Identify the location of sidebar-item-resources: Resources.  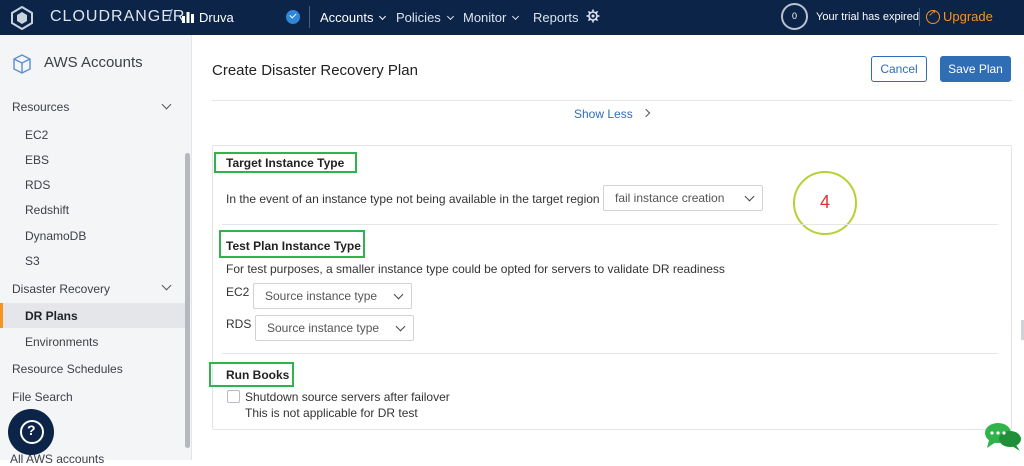
(40, 107).